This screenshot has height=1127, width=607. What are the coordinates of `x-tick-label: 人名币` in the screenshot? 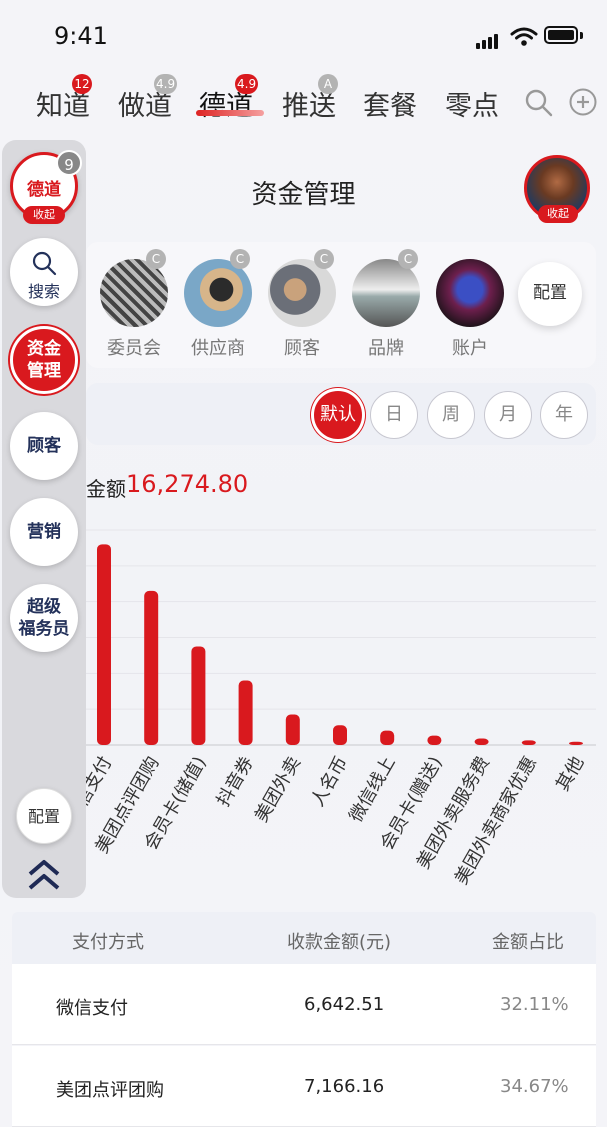 It's located at (329, 781).